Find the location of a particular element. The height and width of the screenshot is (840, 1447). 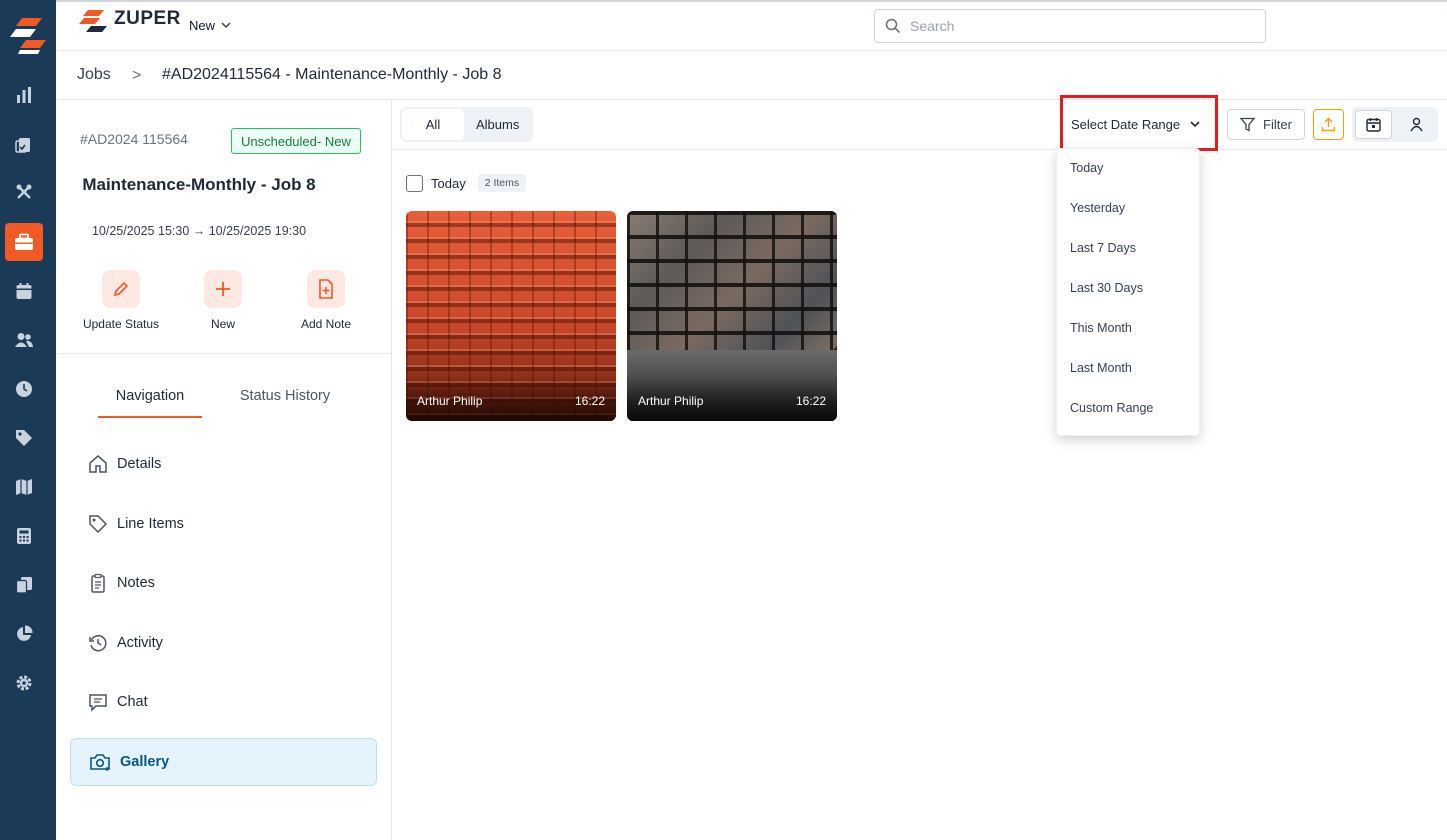

search-icon is located at coordinates (893, 26).